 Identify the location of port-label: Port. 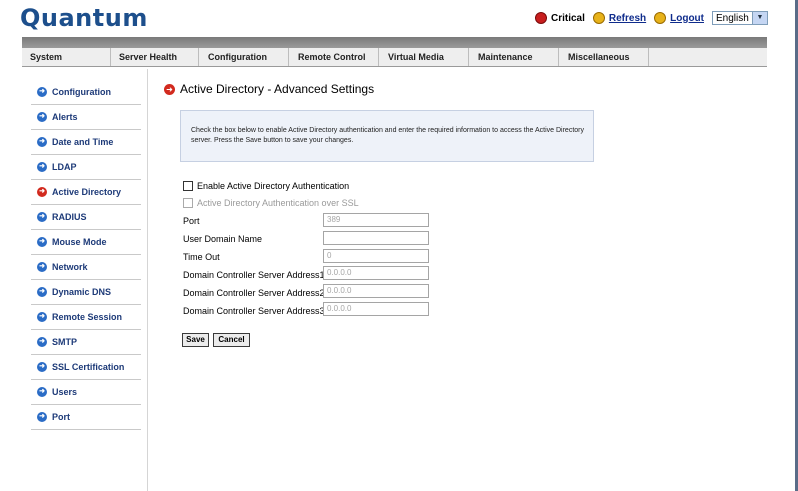
(191, 221).